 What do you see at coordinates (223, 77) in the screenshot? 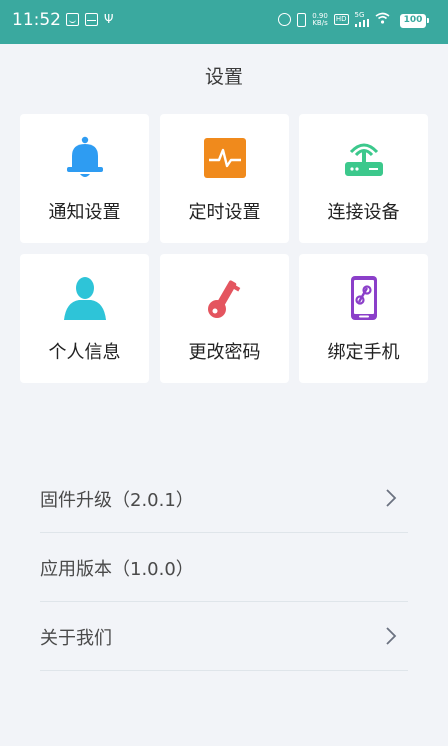
I see `page-title: 设置` at bounding box center [223, 77].